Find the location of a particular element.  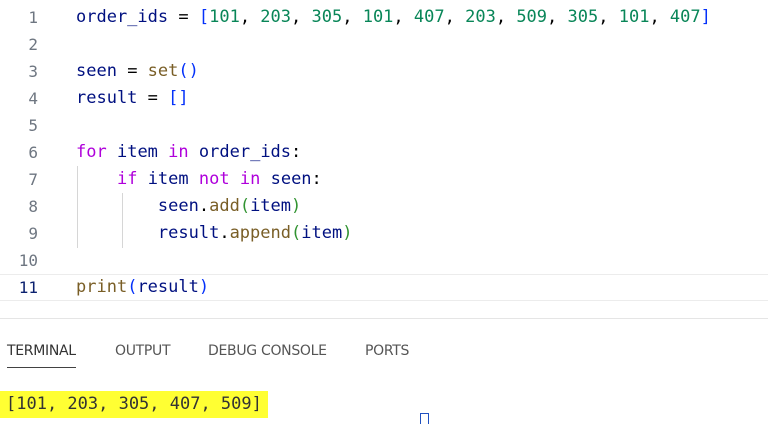

code-text: if item not in seen: is located at coordinates (199, 179).